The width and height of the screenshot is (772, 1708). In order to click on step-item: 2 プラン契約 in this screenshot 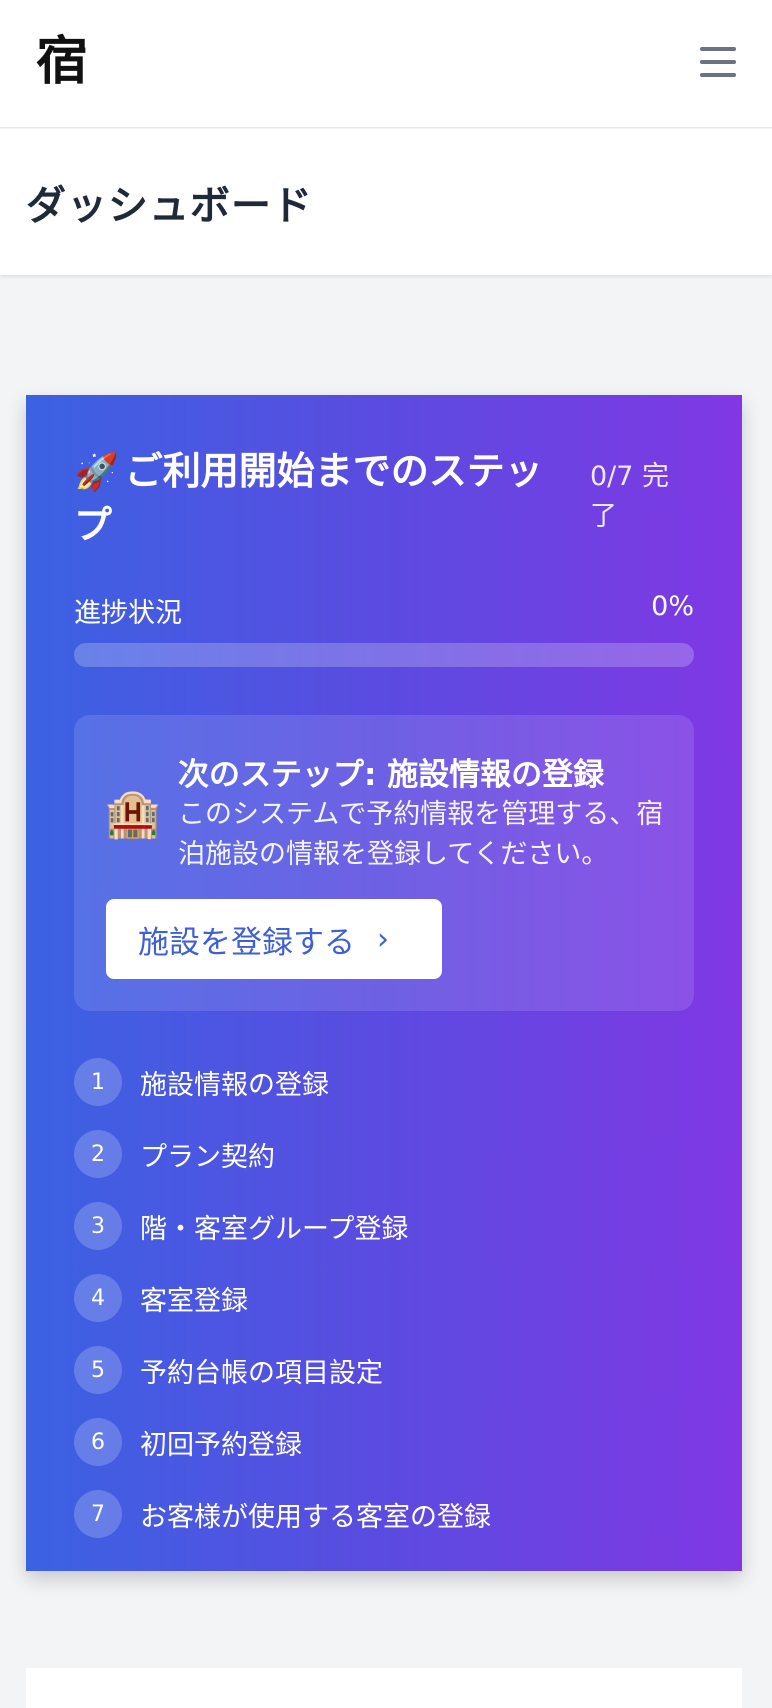, I will do `click(384, 1154)`.